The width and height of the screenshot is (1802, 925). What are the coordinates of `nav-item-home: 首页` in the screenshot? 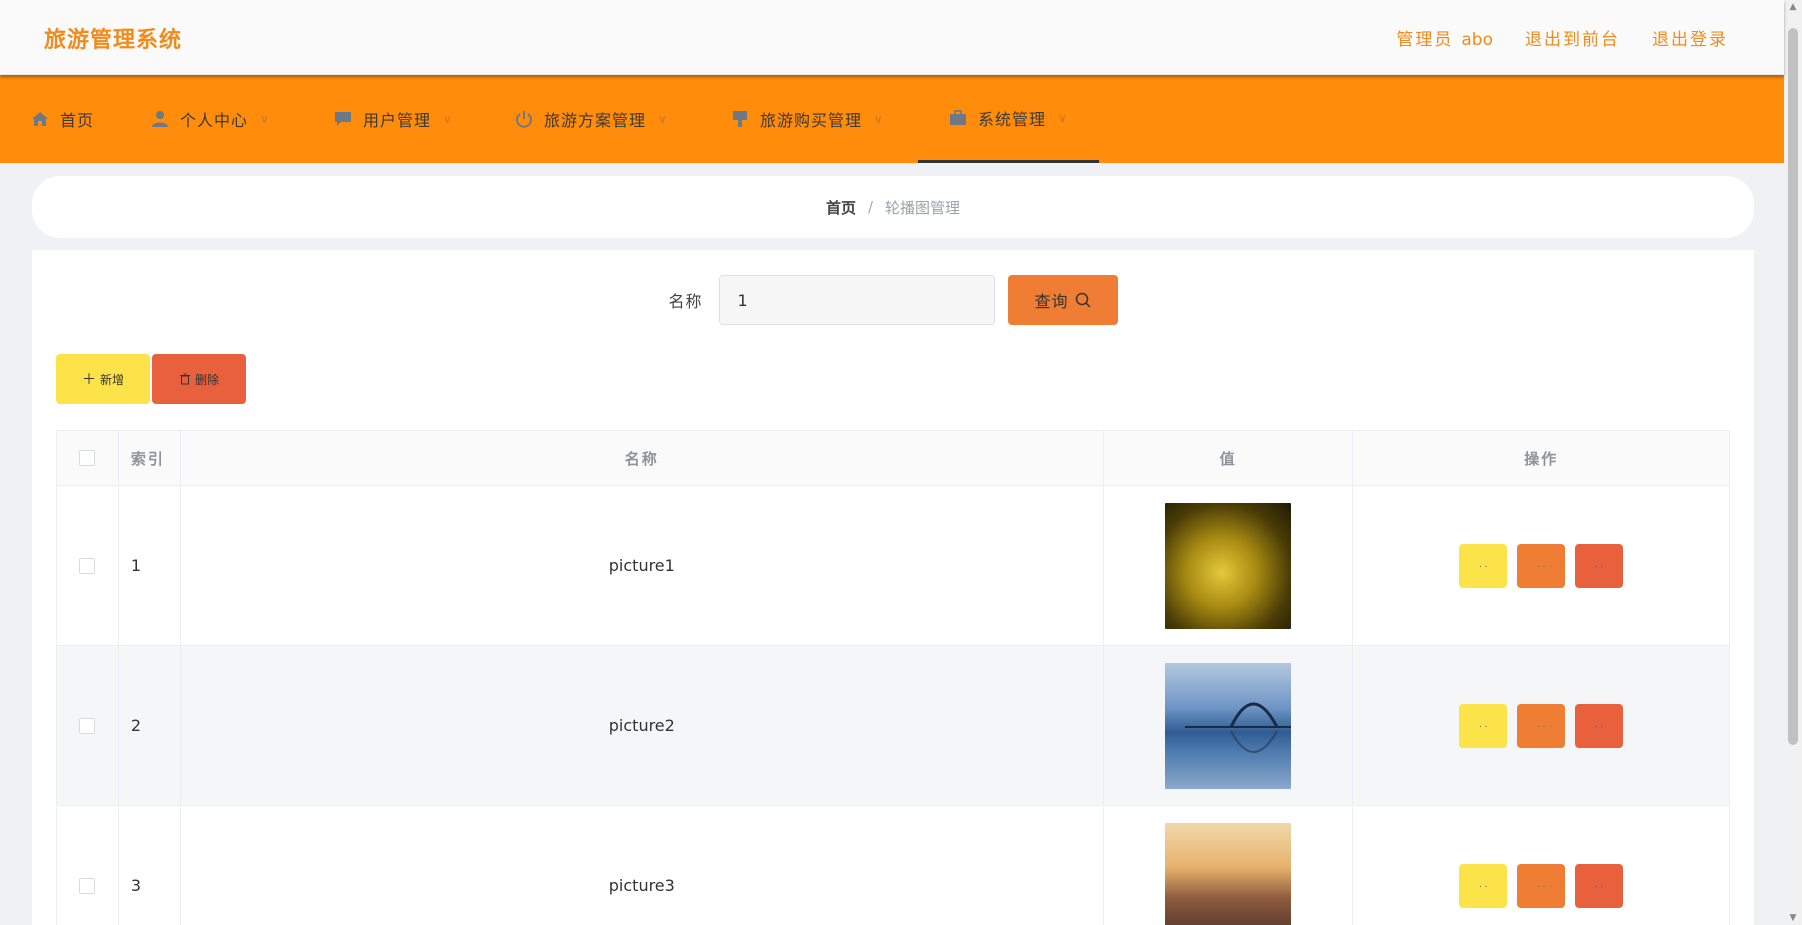 It's located at (62, 119).